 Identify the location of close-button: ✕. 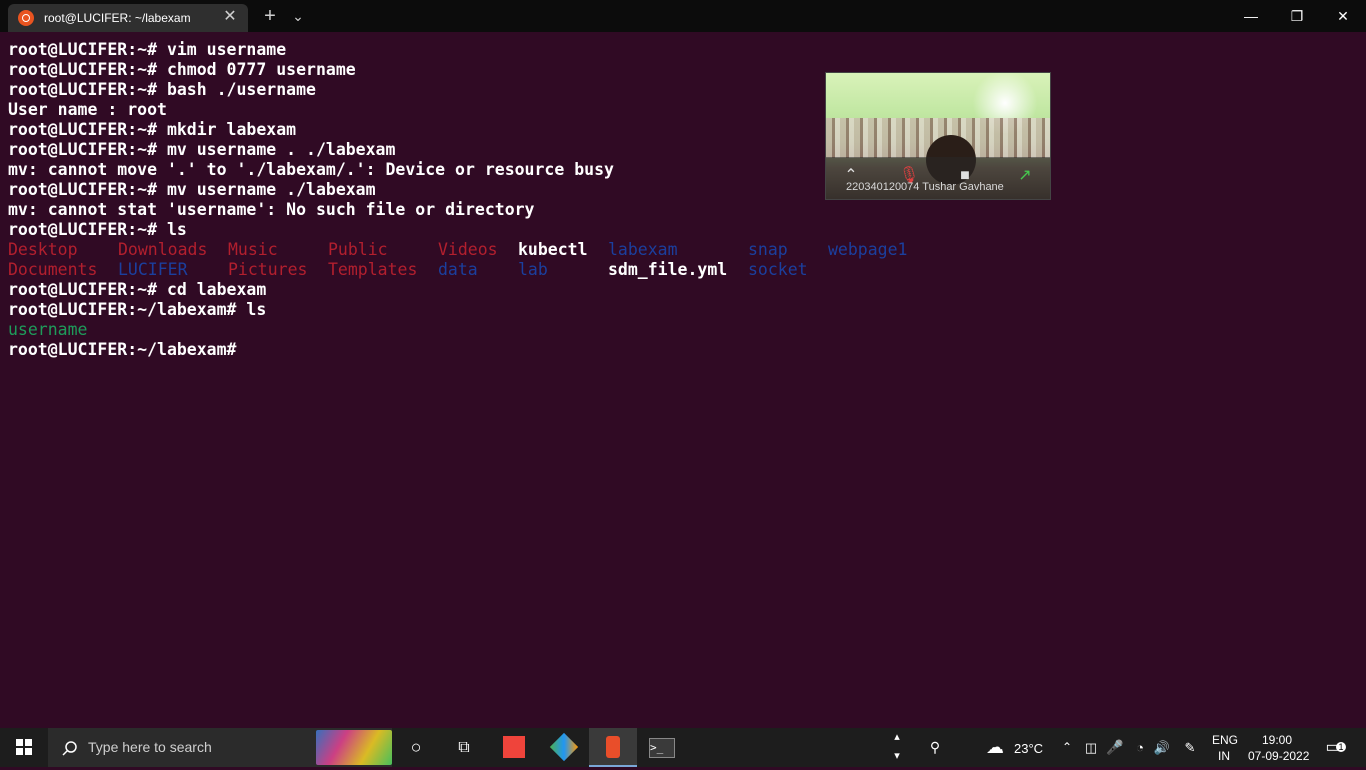
(1343, 16).